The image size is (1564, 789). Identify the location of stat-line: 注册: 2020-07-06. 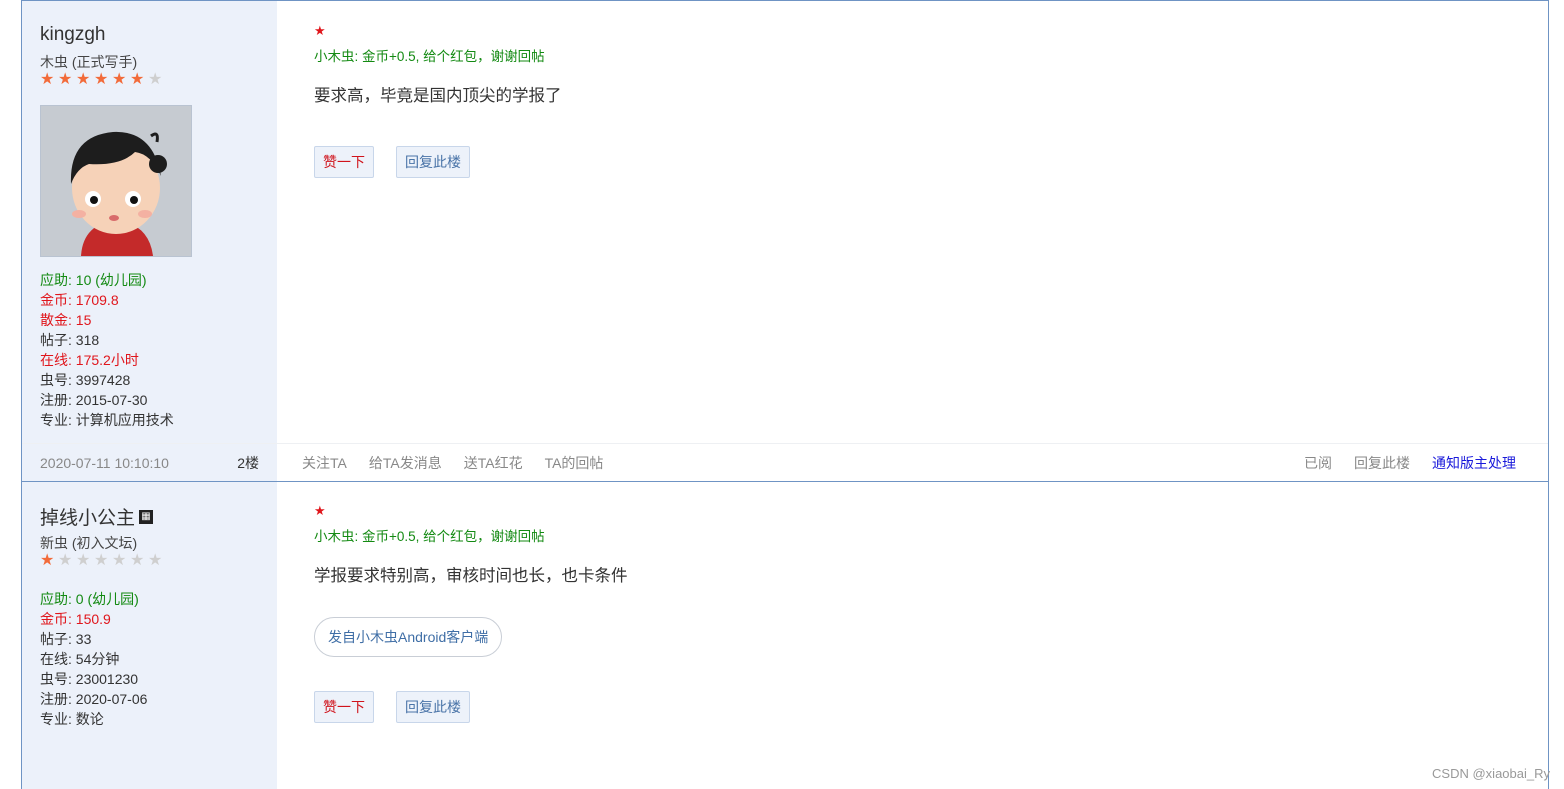
(94, 699).